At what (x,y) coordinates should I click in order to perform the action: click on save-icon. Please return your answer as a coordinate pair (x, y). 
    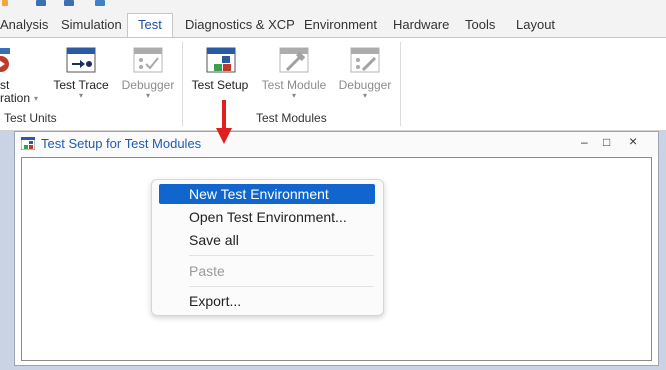
    Looking at the image, I should click on (41, 3).